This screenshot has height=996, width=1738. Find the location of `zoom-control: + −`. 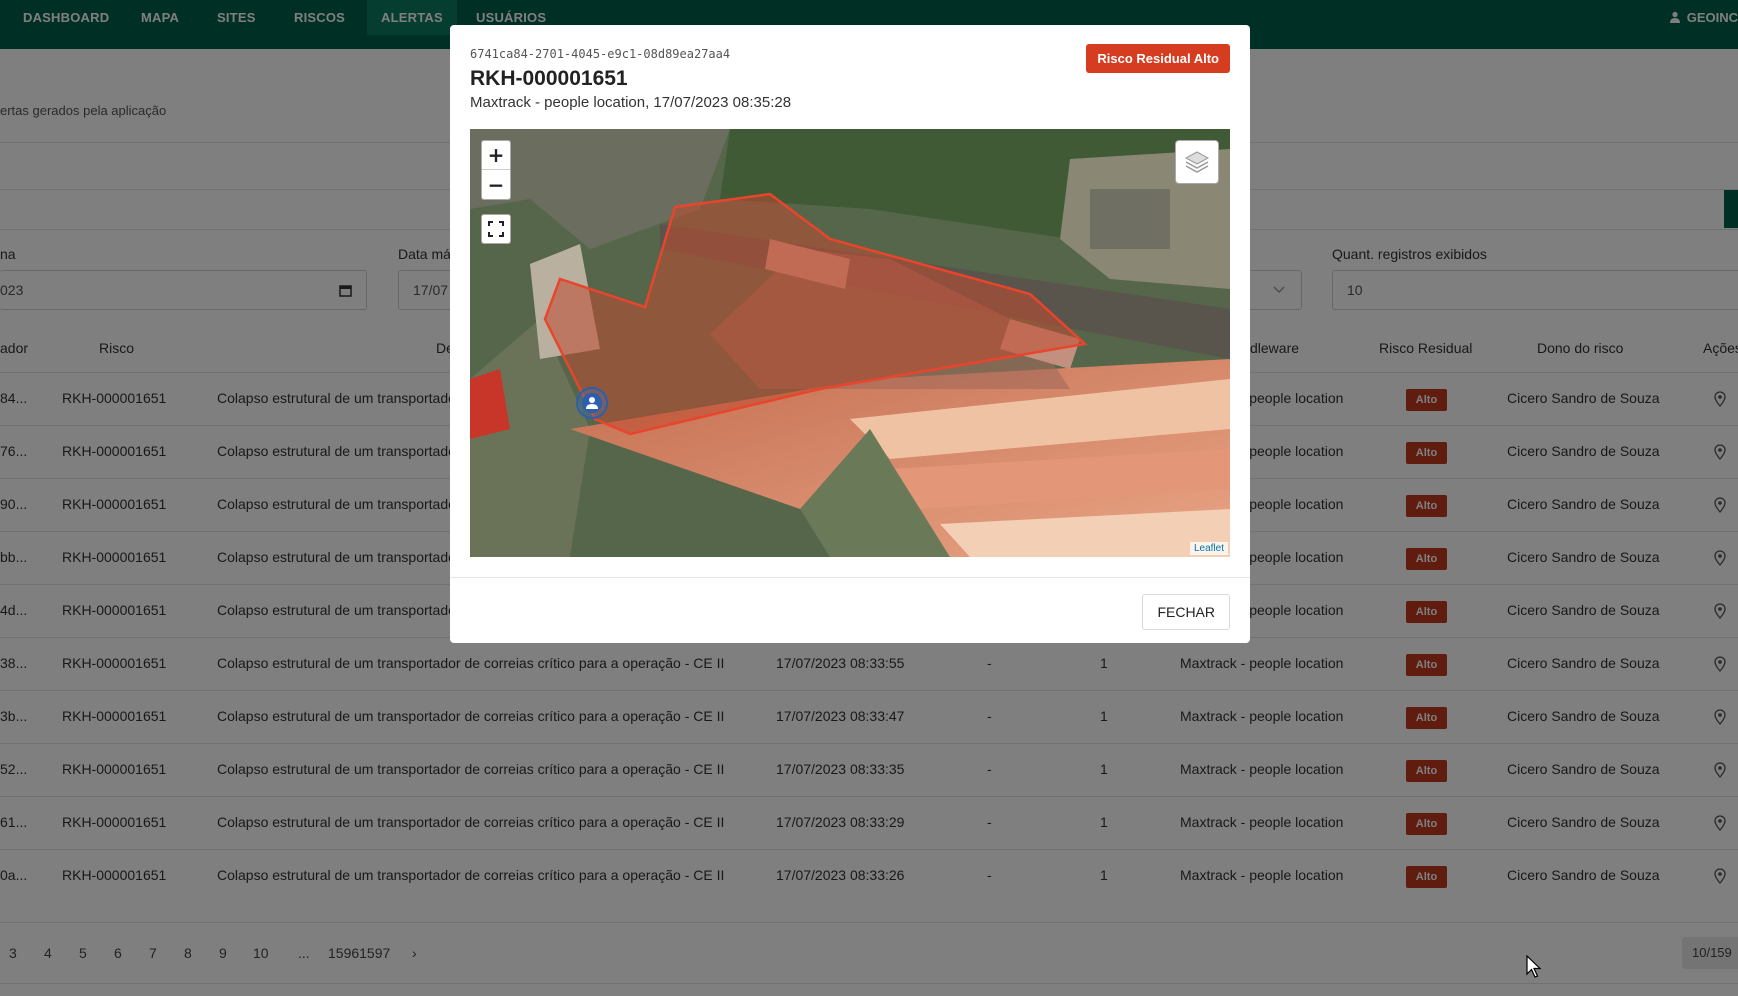

zoom-control: + − is located at coordinates (496, 170).